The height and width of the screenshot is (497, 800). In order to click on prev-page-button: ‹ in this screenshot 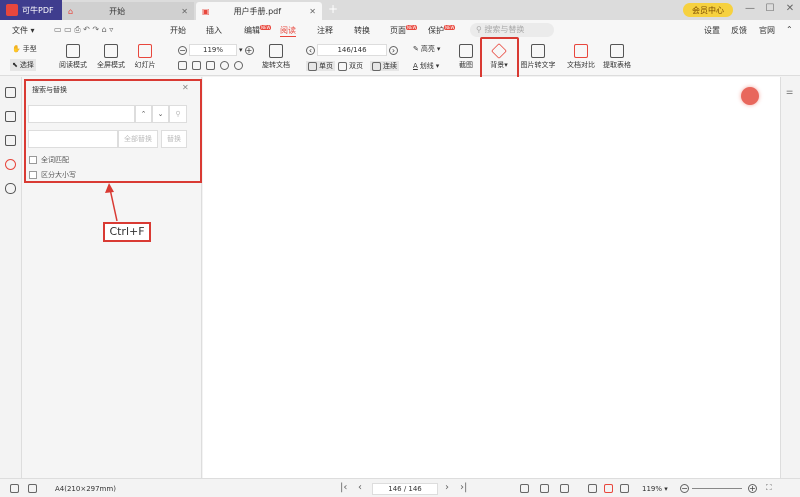, I will do `click(360, 487)`.